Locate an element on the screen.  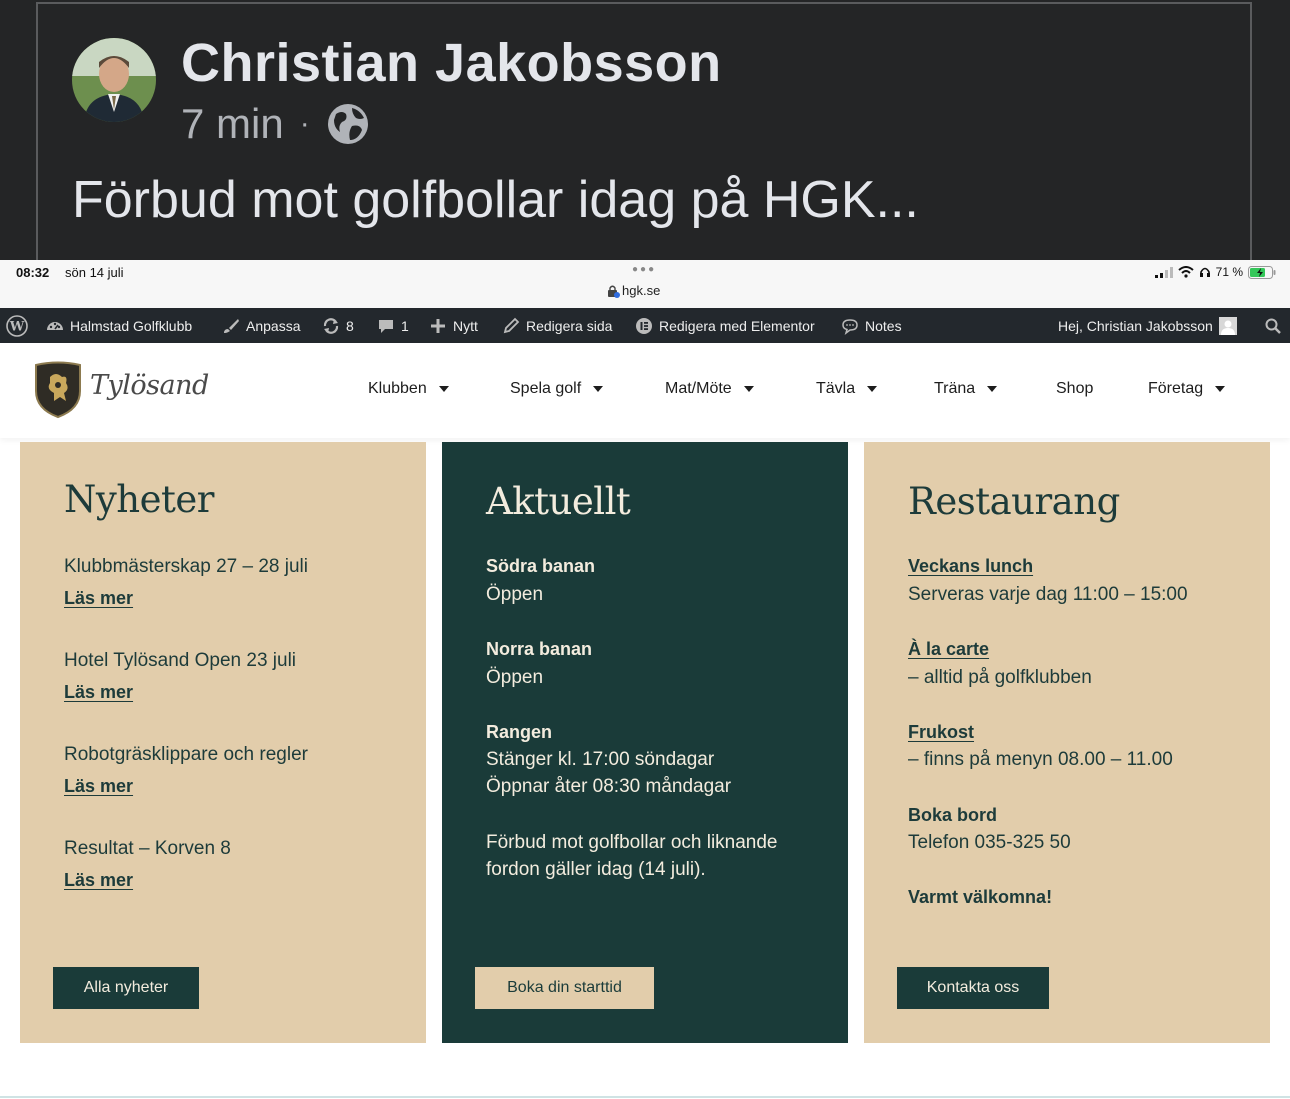
book-tee-time-button: Boka din starttid is located at coordinates (564, 988).